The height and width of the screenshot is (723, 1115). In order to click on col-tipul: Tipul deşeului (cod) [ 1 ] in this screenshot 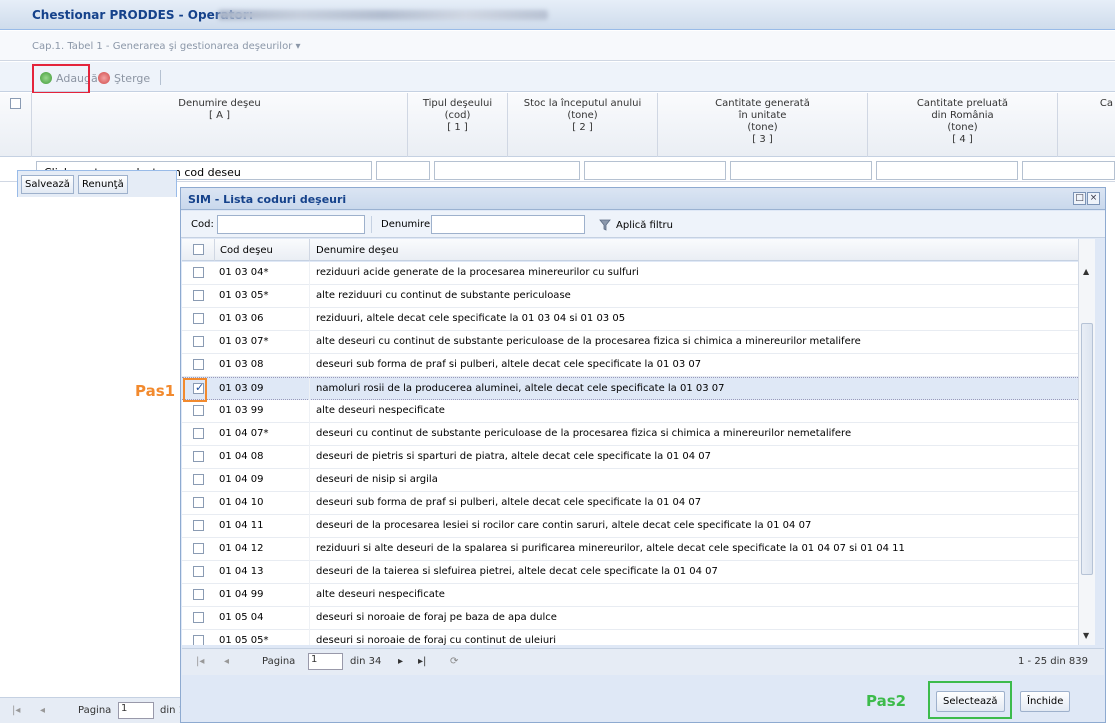, I will do `click(458, 125)`.